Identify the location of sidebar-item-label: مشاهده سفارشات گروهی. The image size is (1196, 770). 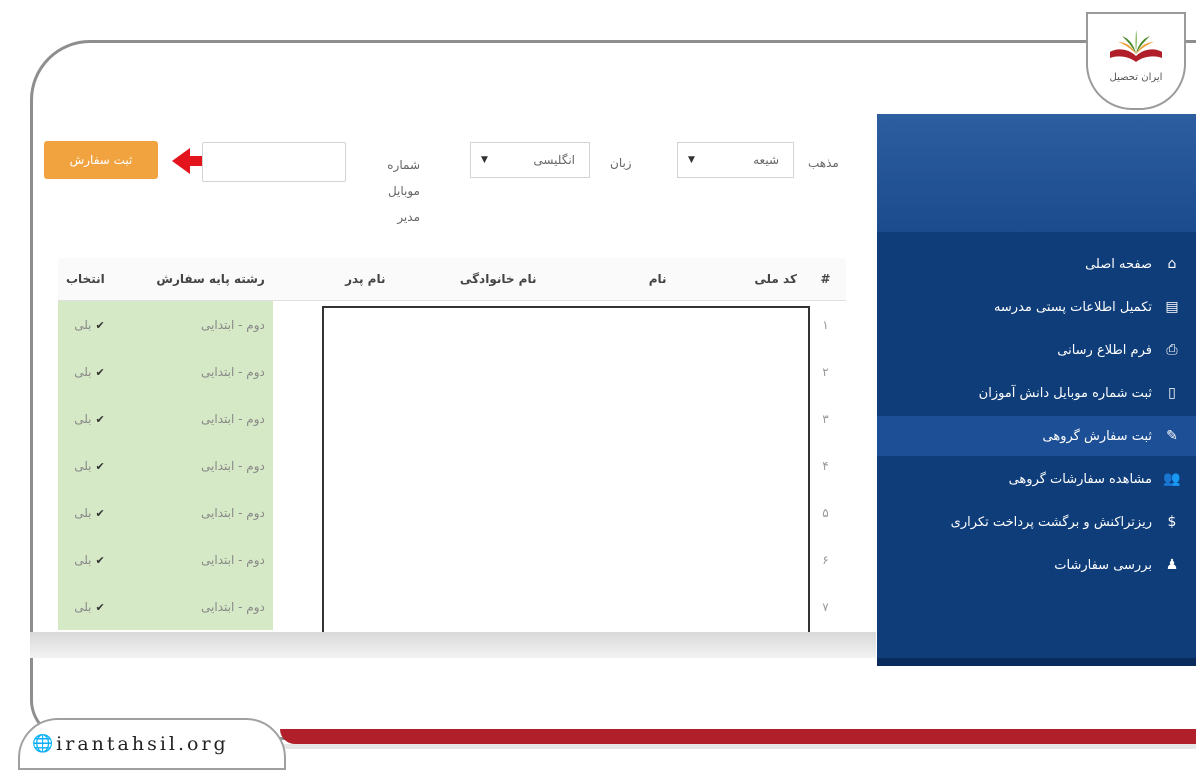
(1080, 479).